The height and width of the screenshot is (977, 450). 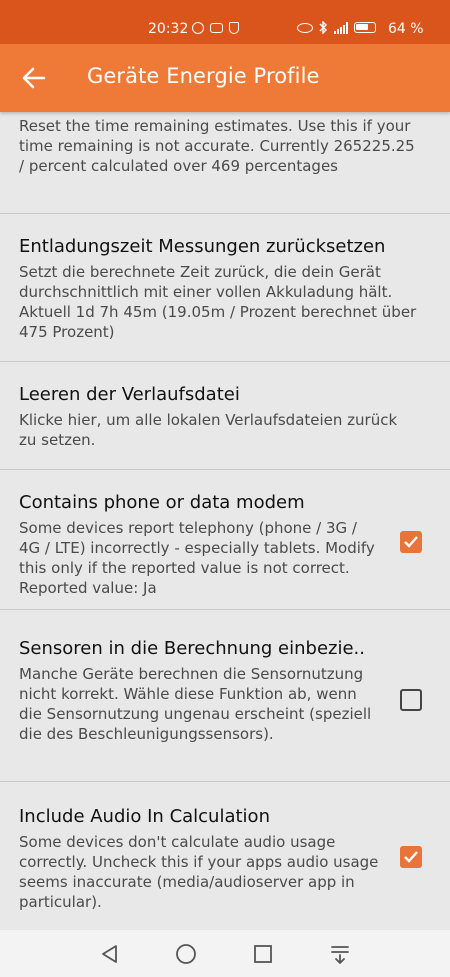 I want to click on pref-title: Sensoren in die Berechnung einbezie.., so click(x=192, y=648).